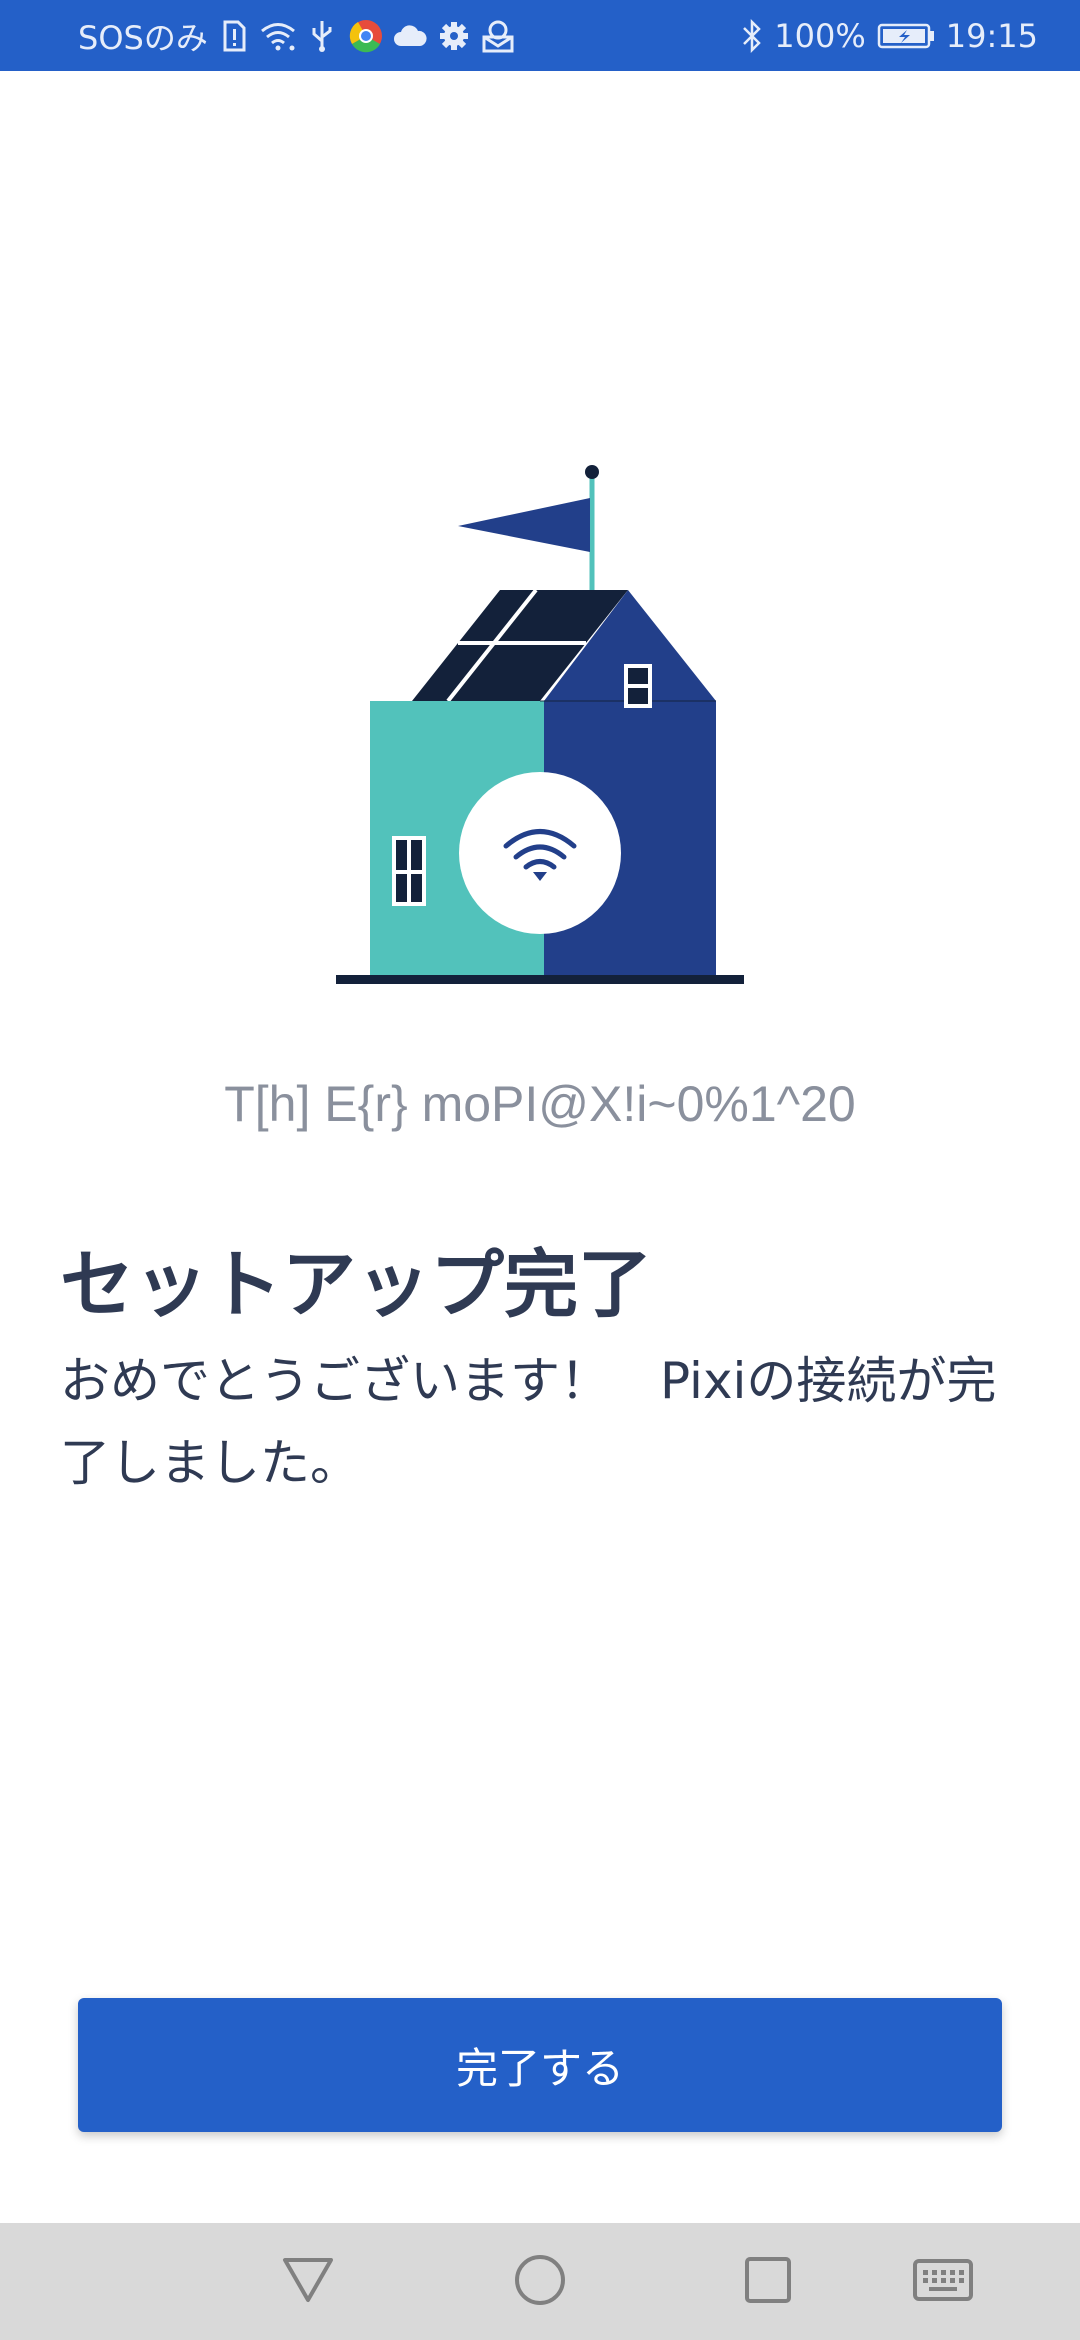 This screenshot has width=1080, height=2340. I want to click on clock: 19:15, so click(991, 35).